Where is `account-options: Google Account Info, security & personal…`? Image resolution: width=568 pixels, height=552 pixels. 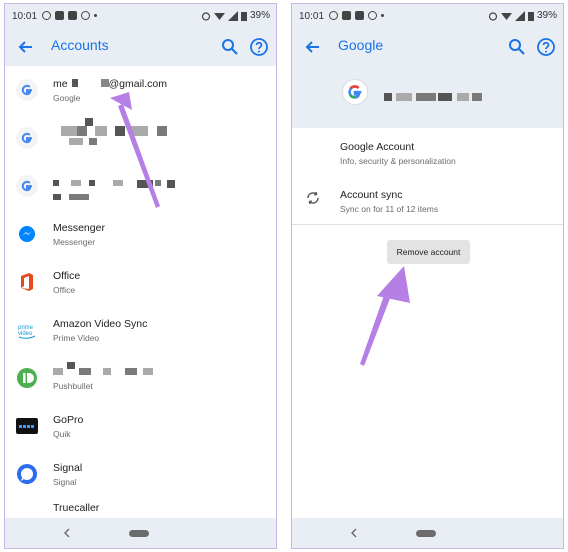
account-options: Google Account Info, security & personal… is located at coordinates (427, 176).